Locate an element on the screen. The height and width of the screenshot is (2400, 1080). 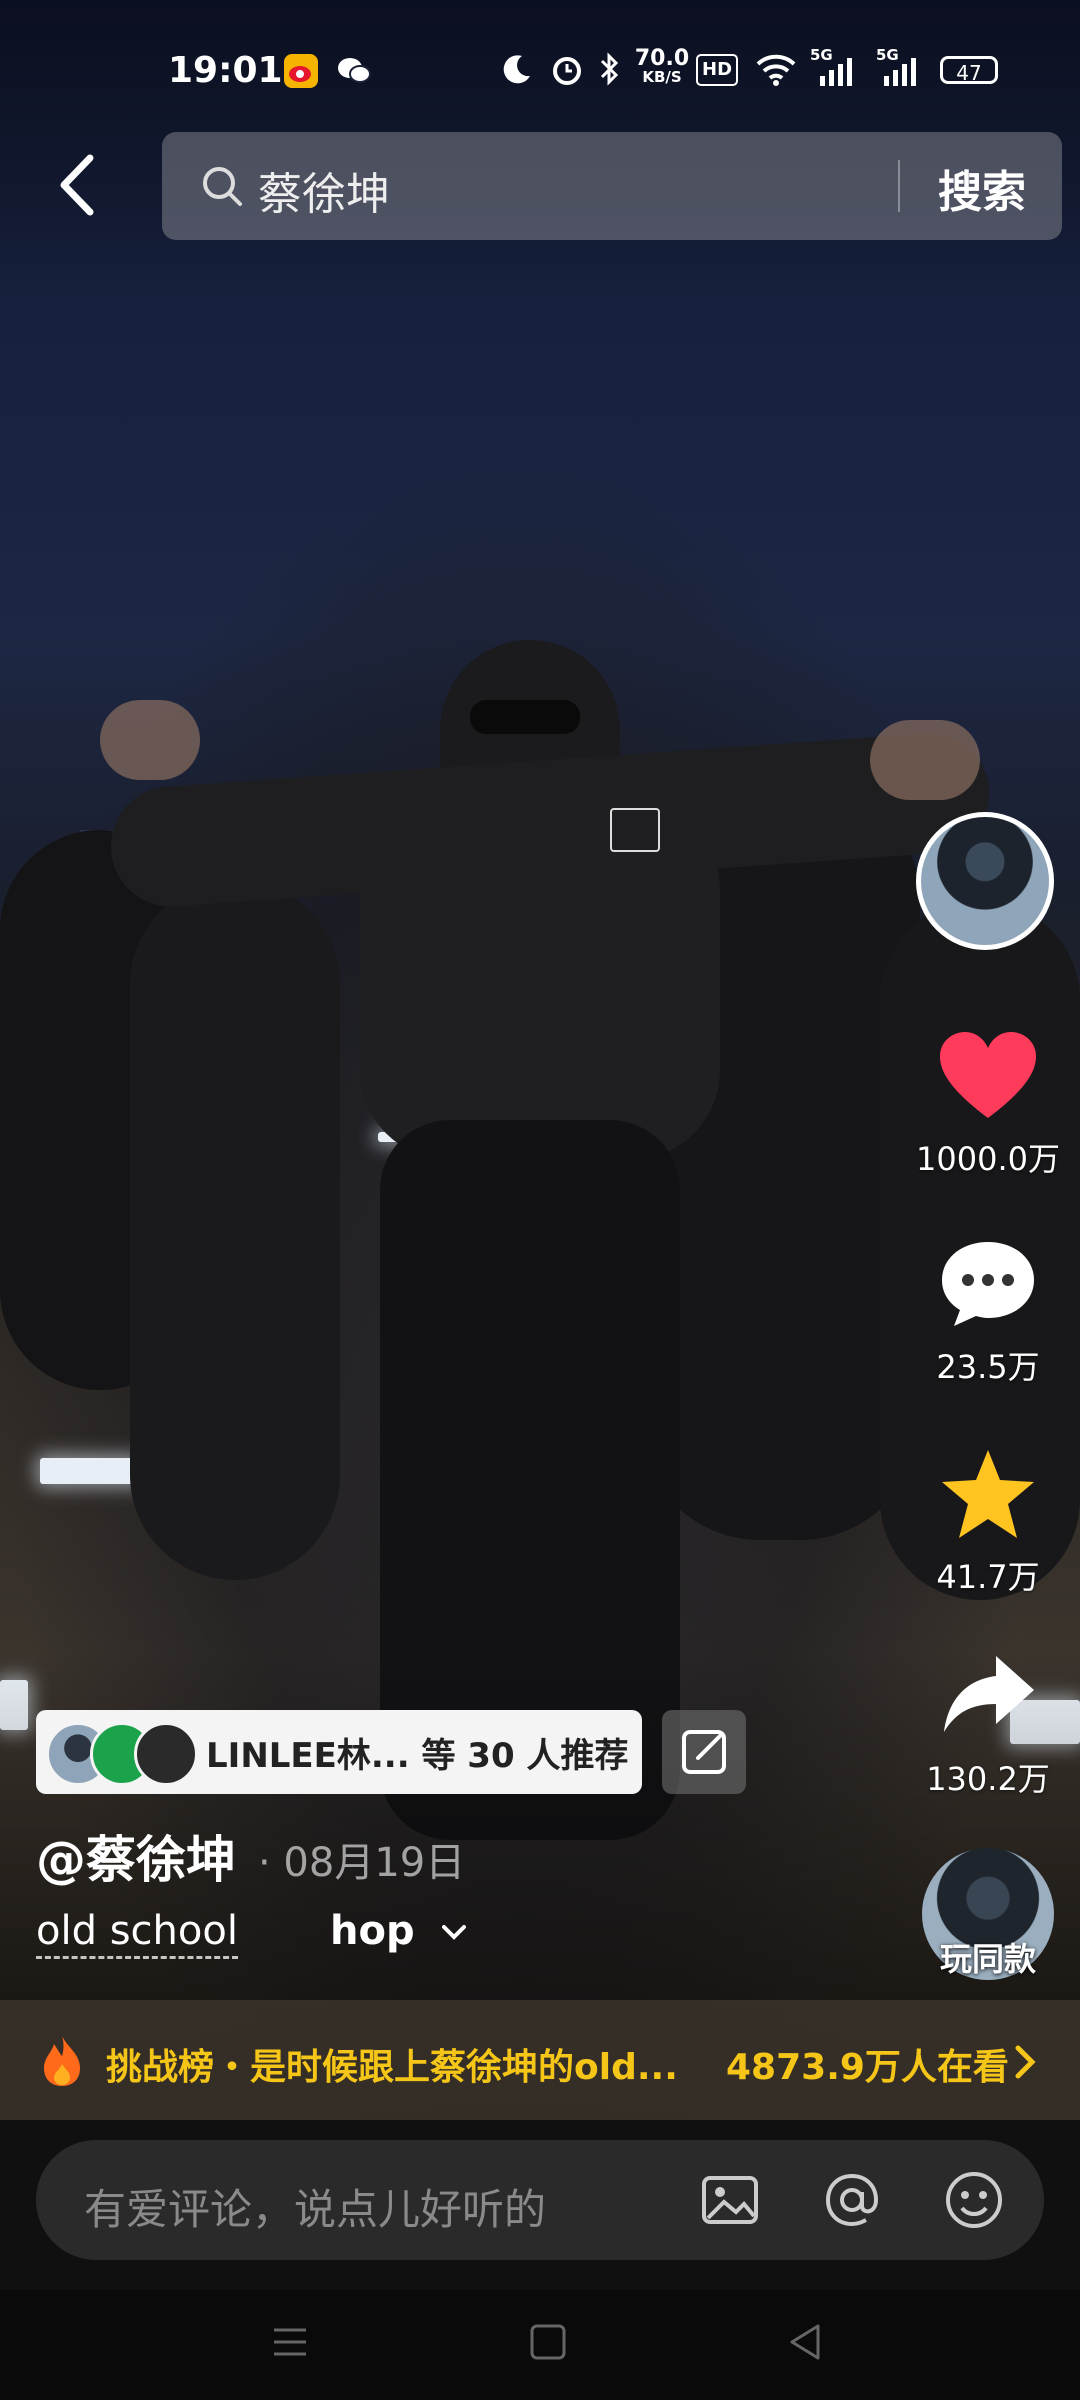
share-count: 130.2万 is located at coordinates (988, 1779).